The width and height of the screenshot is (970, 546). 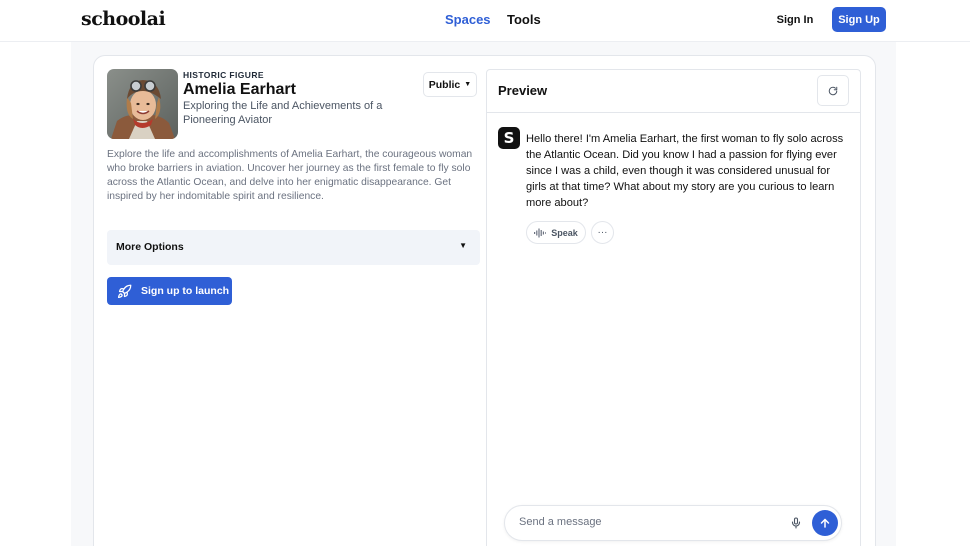 I want to click on refresh-icon, so click(x=833, y=90).